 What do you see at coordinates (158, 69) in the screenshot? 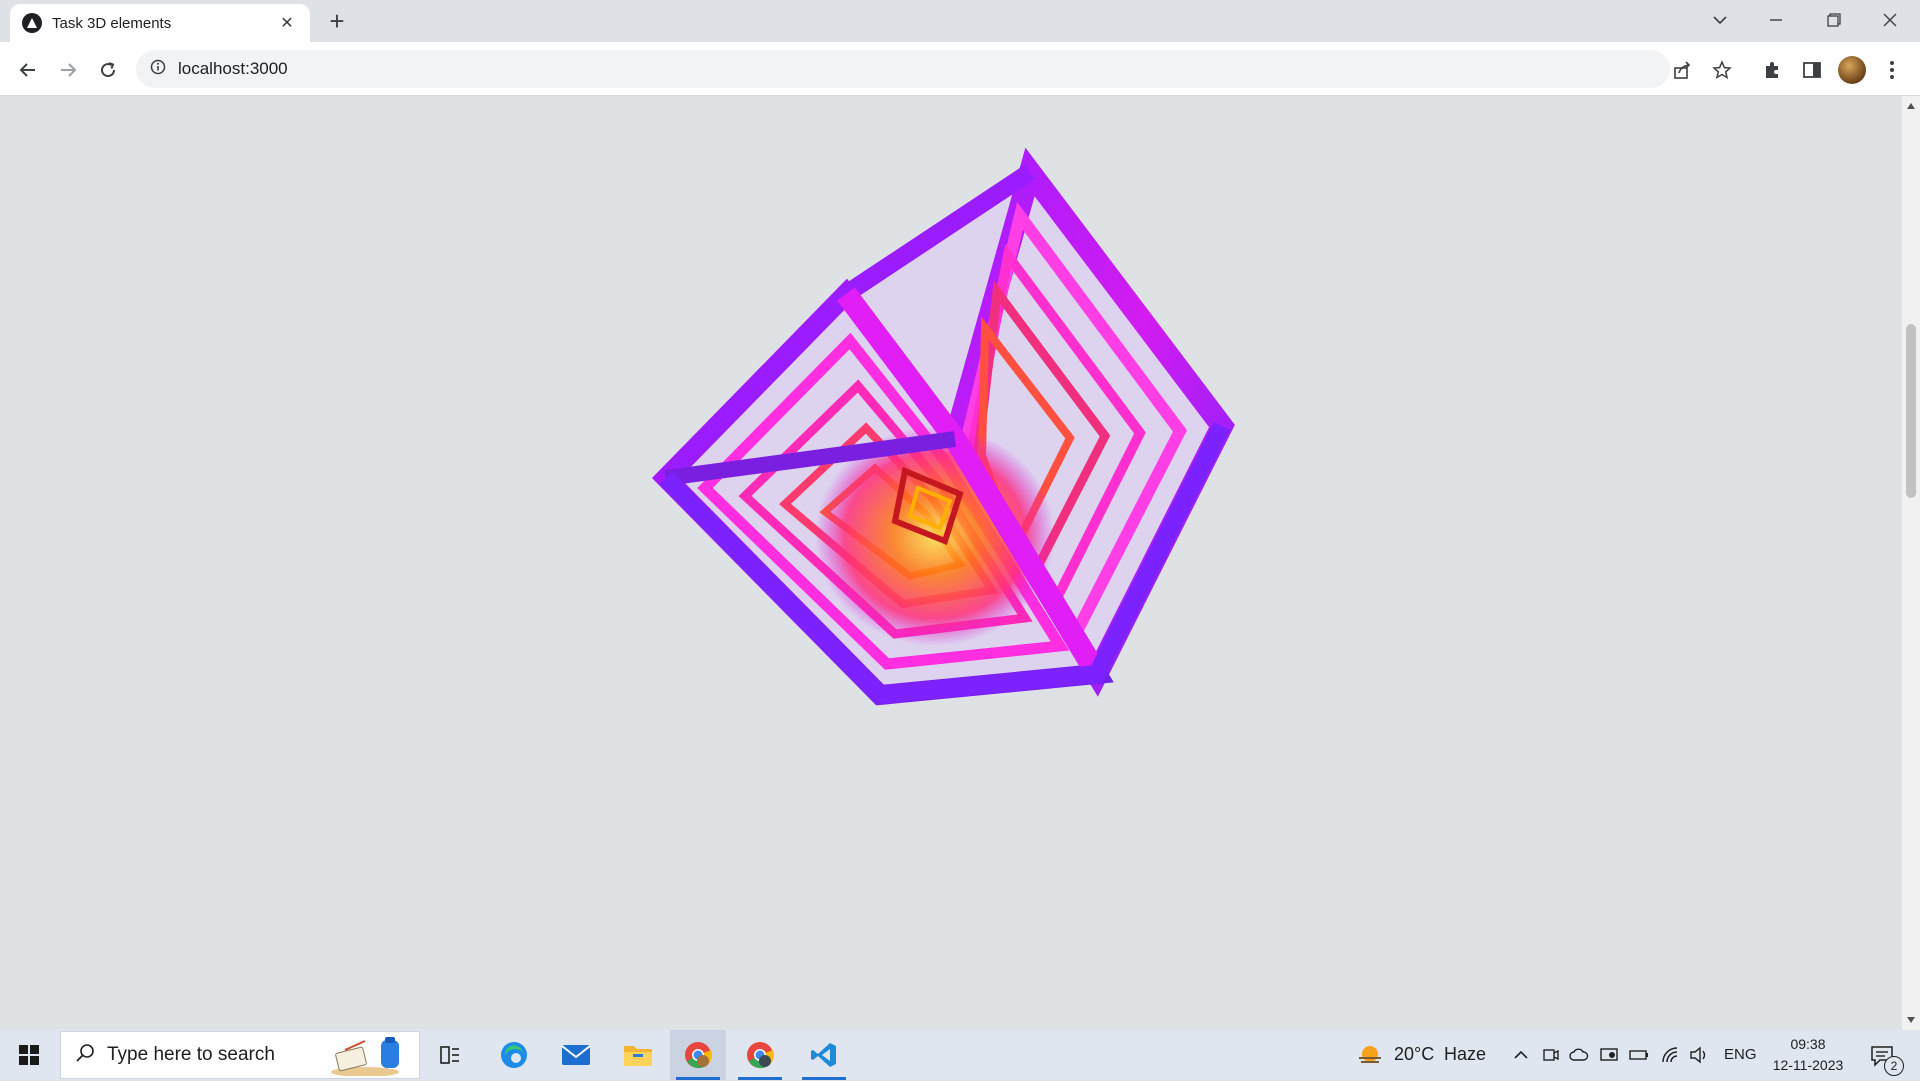
I see `site-info-icon` at bounding box center [158, 69].